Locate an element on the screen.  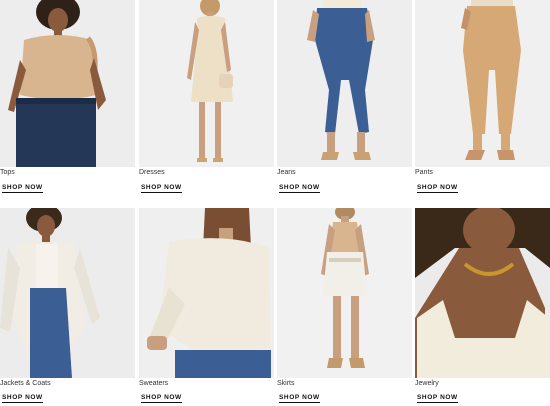
category-card-skirts: Skirts SHOP NOW is located at coordinates (344, 307).